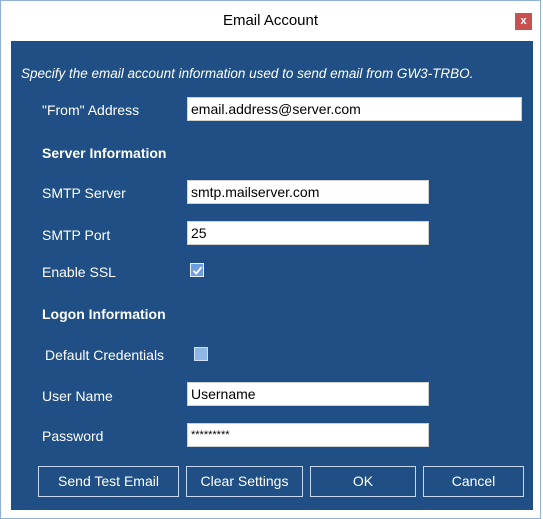 This screenshot has height=519, width=543. Describe the element at coordinates (201, 354) in the screenshot. I see `default-credentials-checkbox` at that location.